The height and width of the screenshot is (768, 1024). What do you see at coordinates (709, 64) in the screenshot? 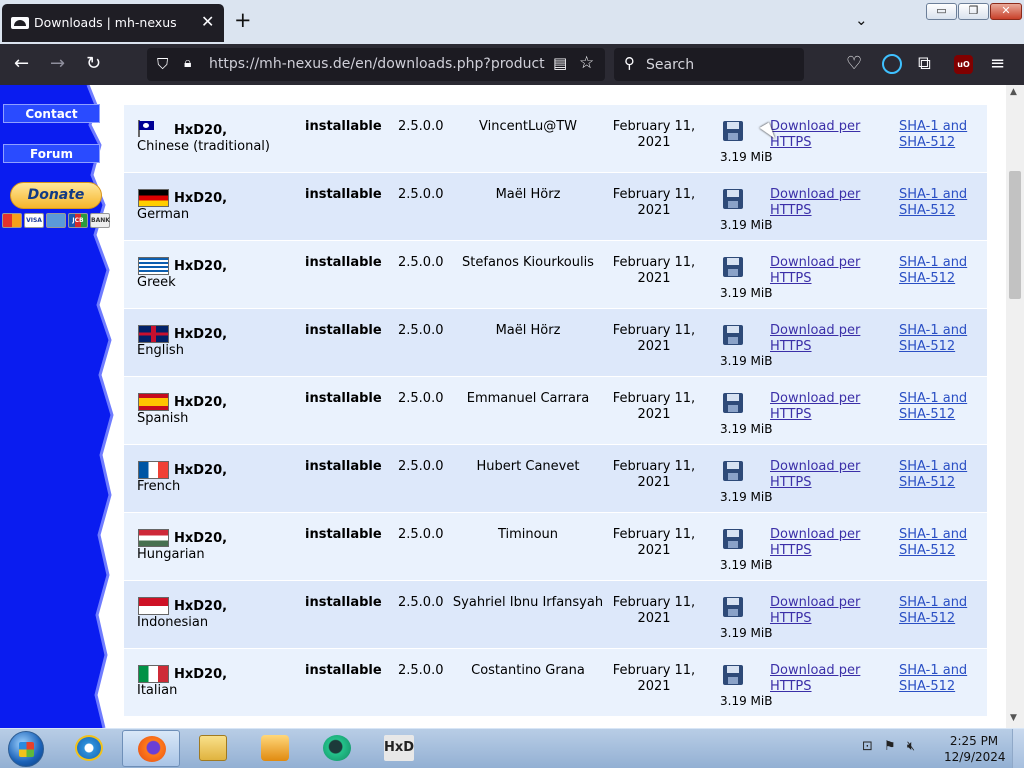
I see `search-box: ⚲ Search` at bounding box center [709, 64].